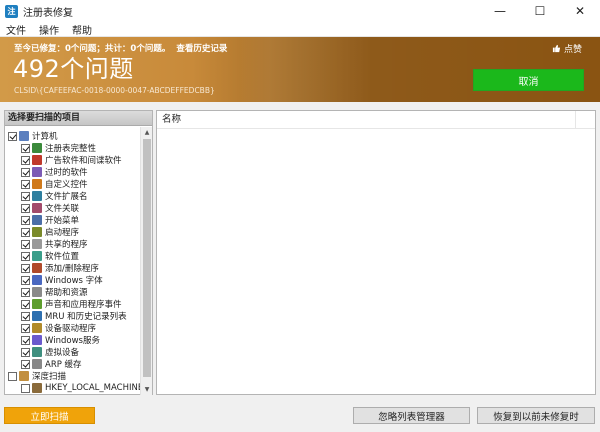 This screenshot has height=432, width=600. What do you see at coordinates (37, 388) in the screenshot?
I see `hklm-icon` at bounding box center [37, 388].